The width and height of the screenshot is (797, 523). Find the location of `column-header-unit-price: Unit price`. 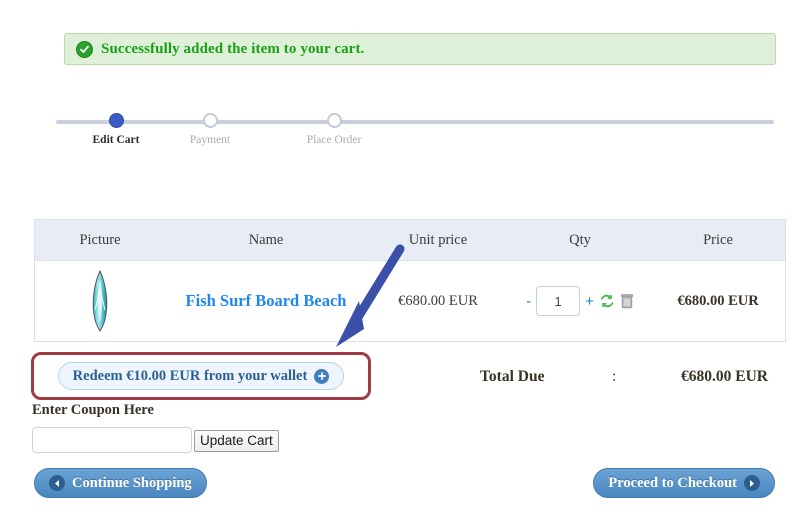

column-header-unit-price: Unit price is located at coordinates (438, 240).